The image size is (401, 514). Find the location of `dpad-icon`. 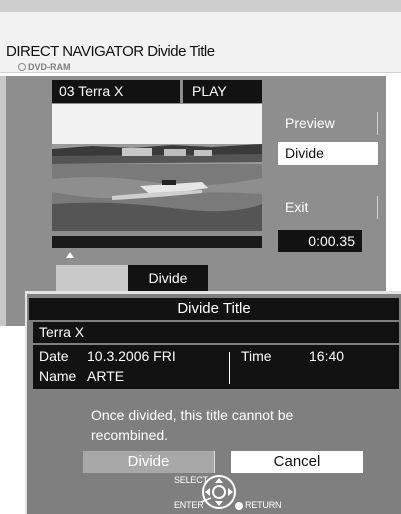

dpad-icon is located at coordinates (218, 492).